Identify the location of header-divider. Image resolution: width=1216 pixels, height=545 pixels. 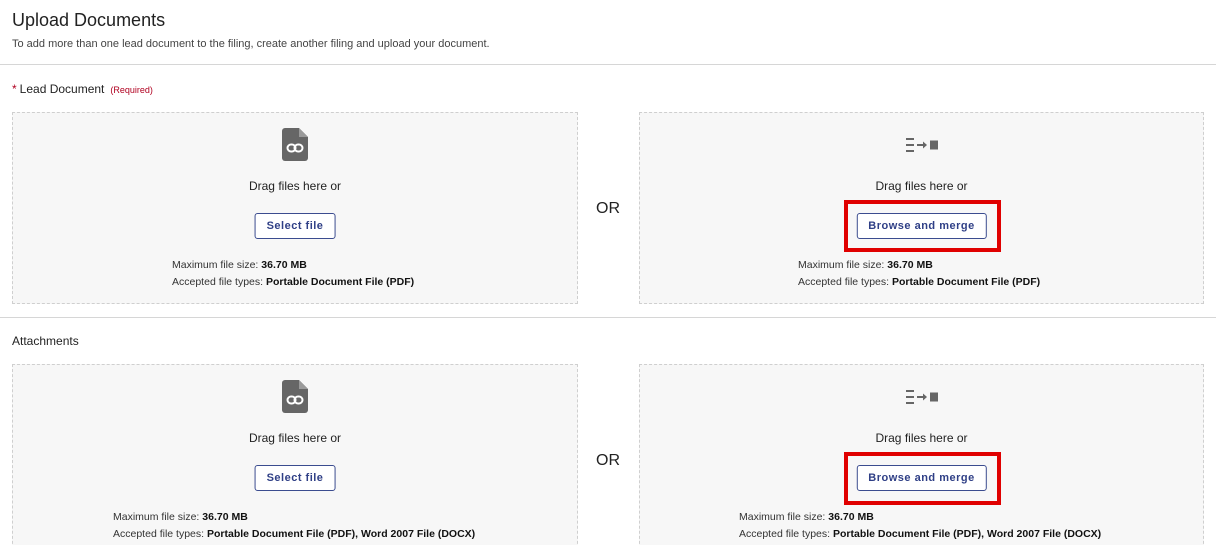
(608, 64).